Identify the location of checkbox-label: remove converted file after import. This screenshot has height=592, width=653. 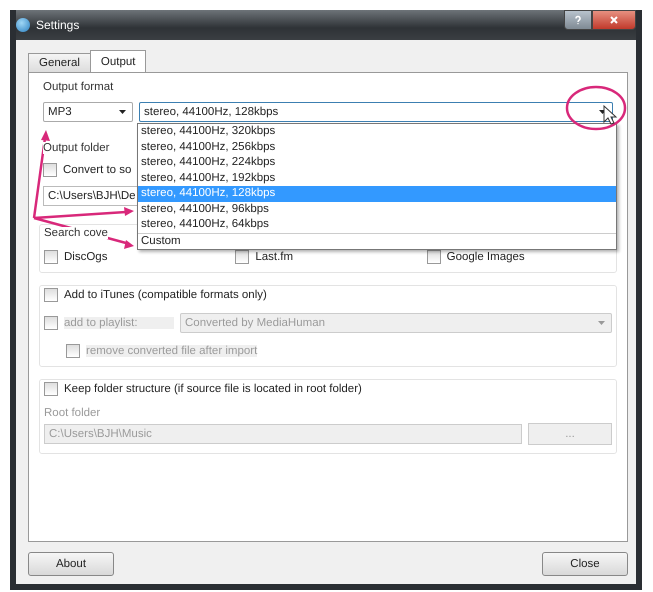
(172, 351).